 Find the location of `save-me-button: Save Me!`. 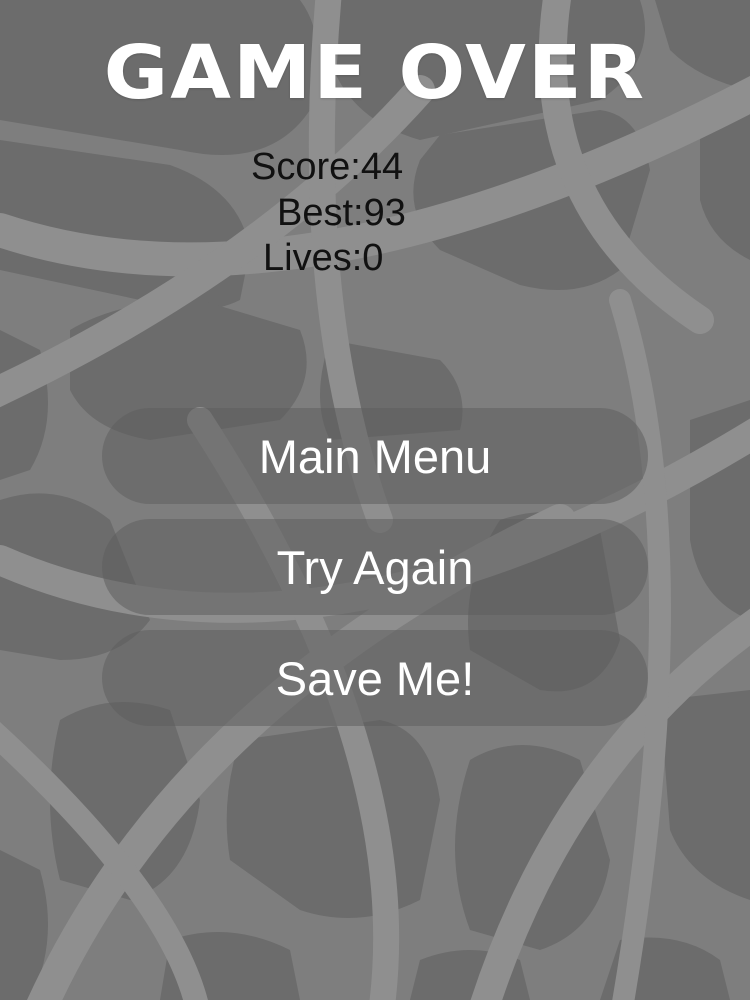

save-me-button: Save Me! is located at coordinates (375, 678).